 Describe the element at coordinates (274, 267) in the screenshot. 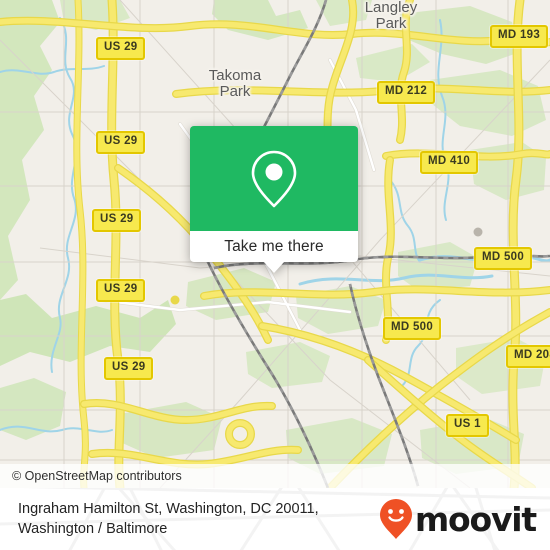

I see `callout-pointer` at that location.